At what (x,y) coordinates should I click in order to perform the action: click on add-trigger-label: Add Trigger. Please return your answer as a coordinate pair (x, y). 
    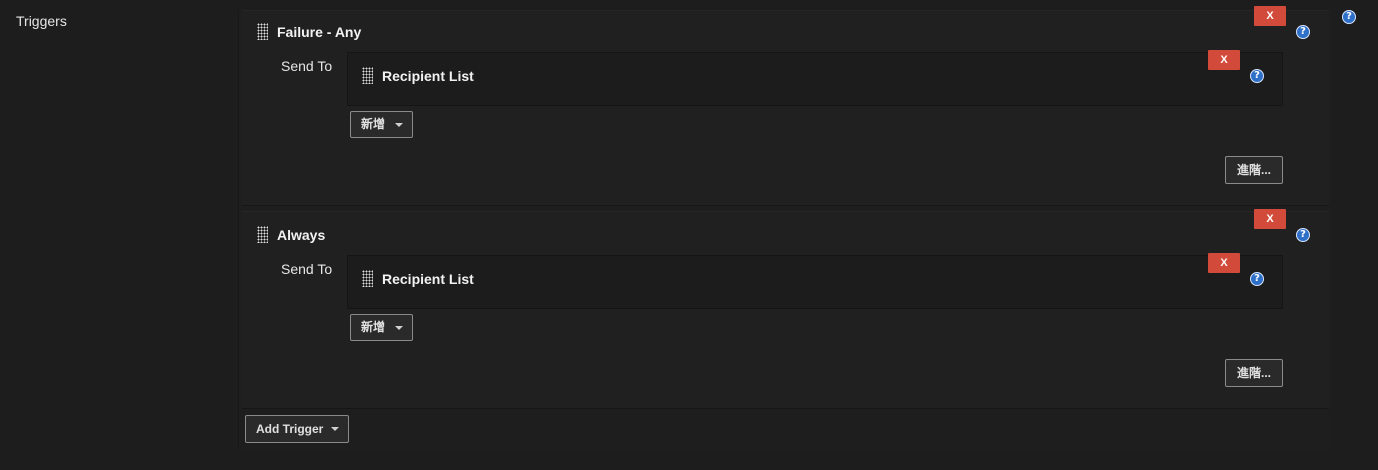
    Looking at the image, I should click on (290, 429).